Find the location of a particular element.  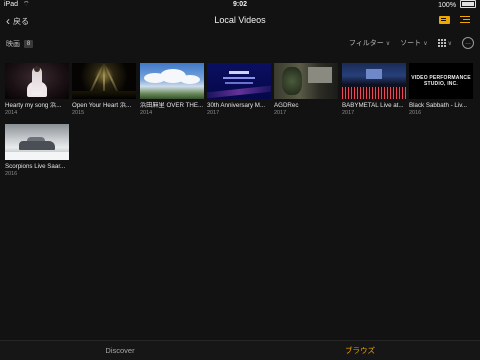

view-mode-button: ∨ is located at coordinates (444, 43).